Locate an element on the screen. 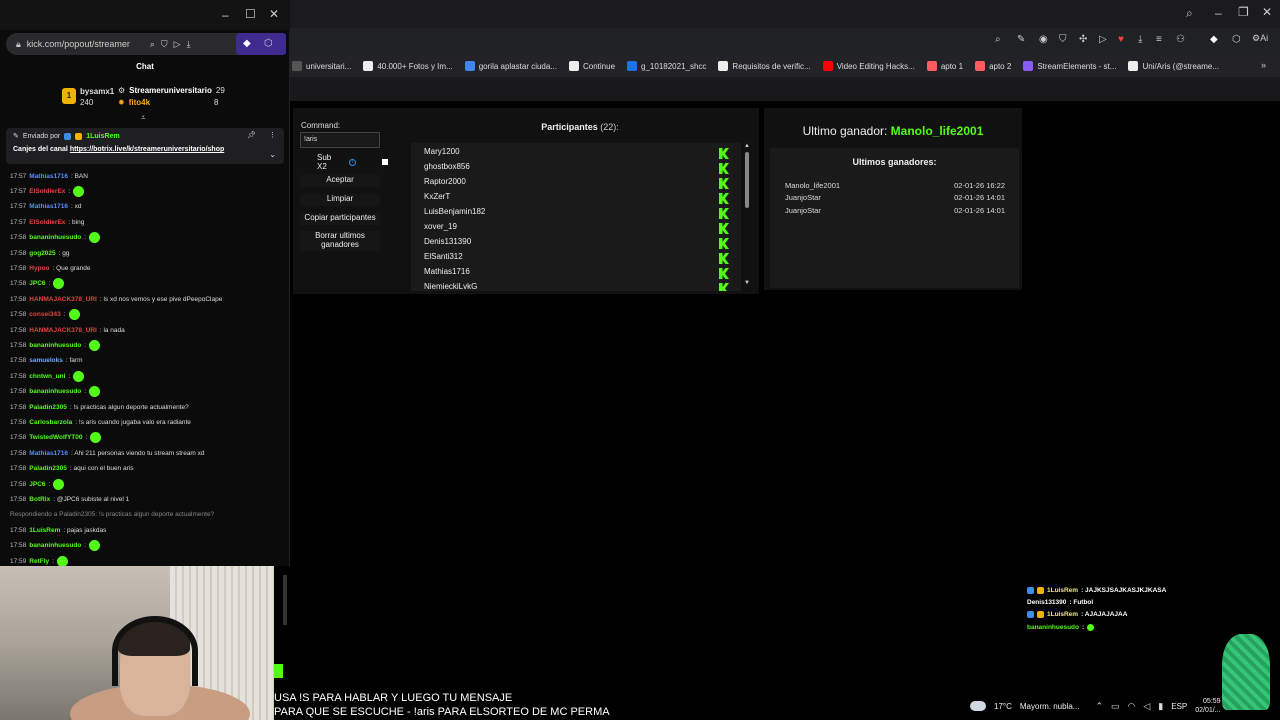  heart-icon: ♥ is located at coordinates (1121, 39).